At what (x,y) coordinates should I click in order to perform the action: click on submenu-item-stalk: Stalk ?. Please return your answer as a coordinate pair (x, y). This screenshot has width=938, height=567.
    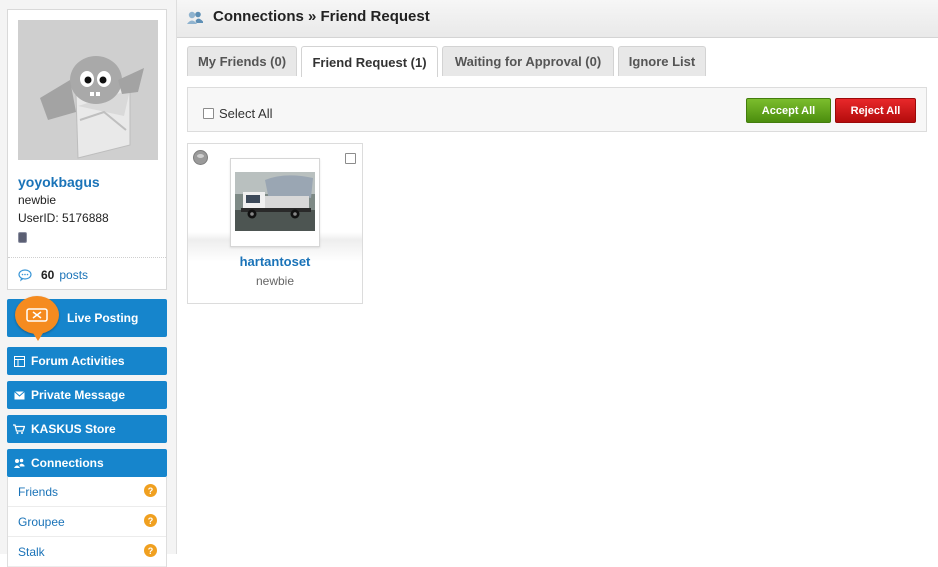
    Looking at the image, I should click on (87, 552).